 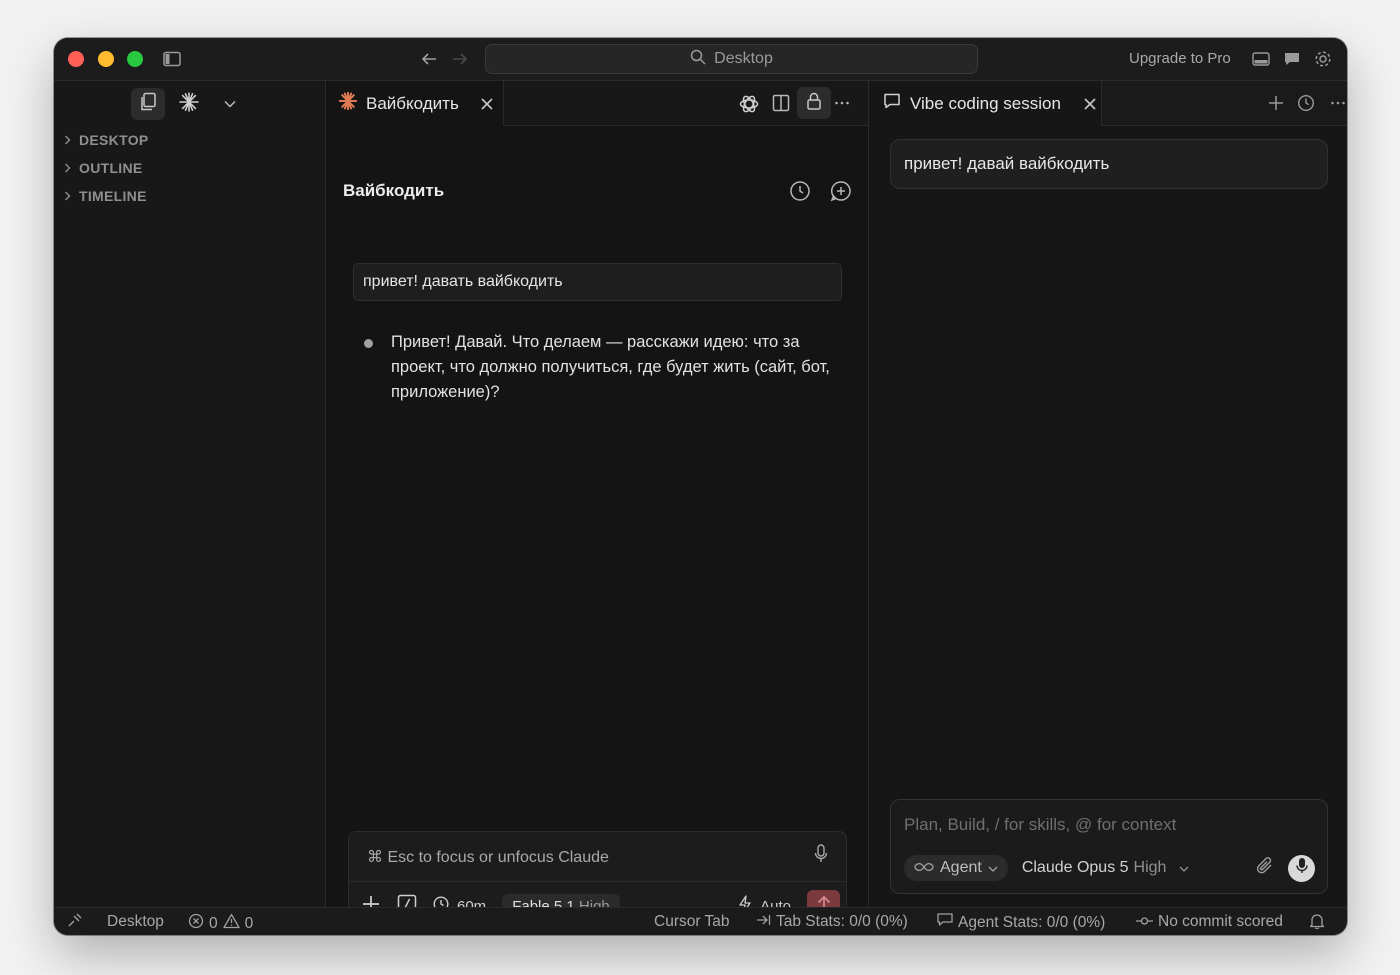 I want to click on voice-input-button, so click(x=1301, y=868).